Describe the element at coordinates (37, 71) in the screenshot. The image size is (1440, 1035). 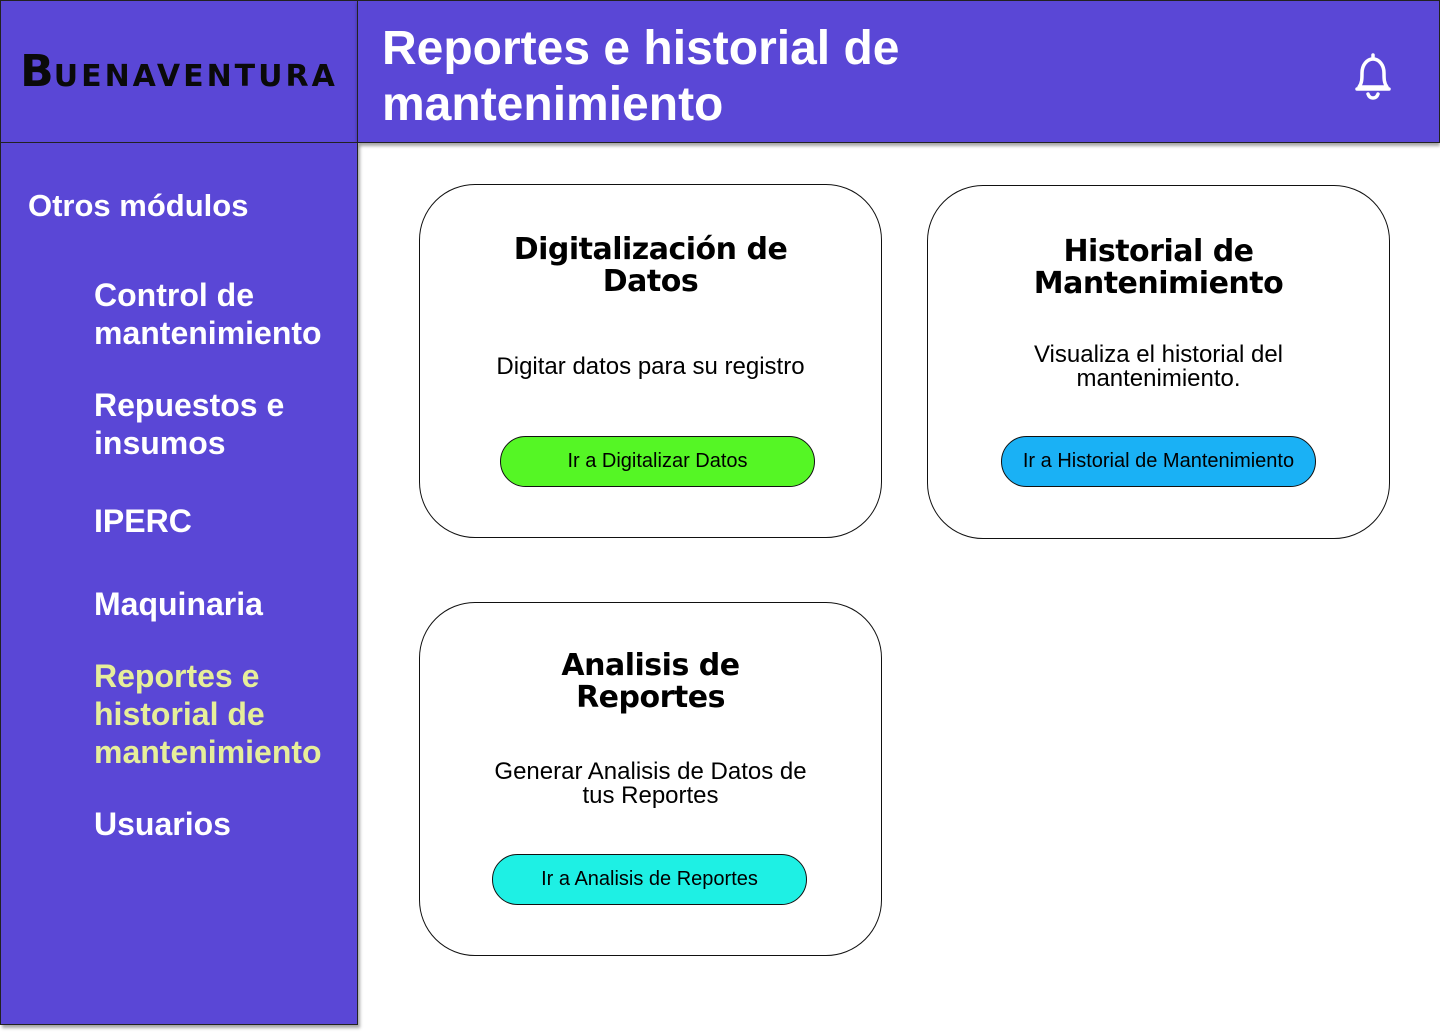
I see `logo-initial: B` at that location.